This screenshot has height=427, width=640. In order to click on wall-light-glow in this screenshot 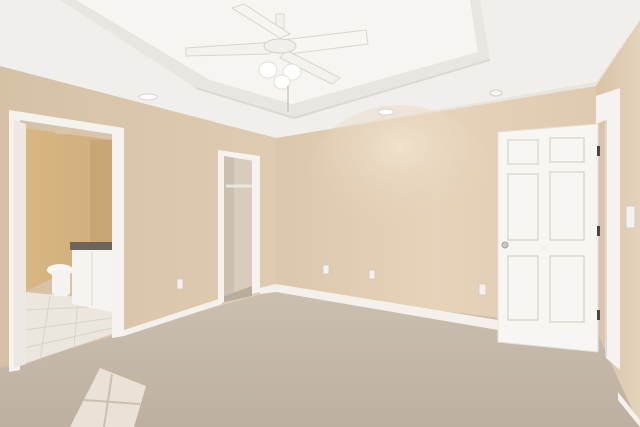, I will do `click(400, 175)`.